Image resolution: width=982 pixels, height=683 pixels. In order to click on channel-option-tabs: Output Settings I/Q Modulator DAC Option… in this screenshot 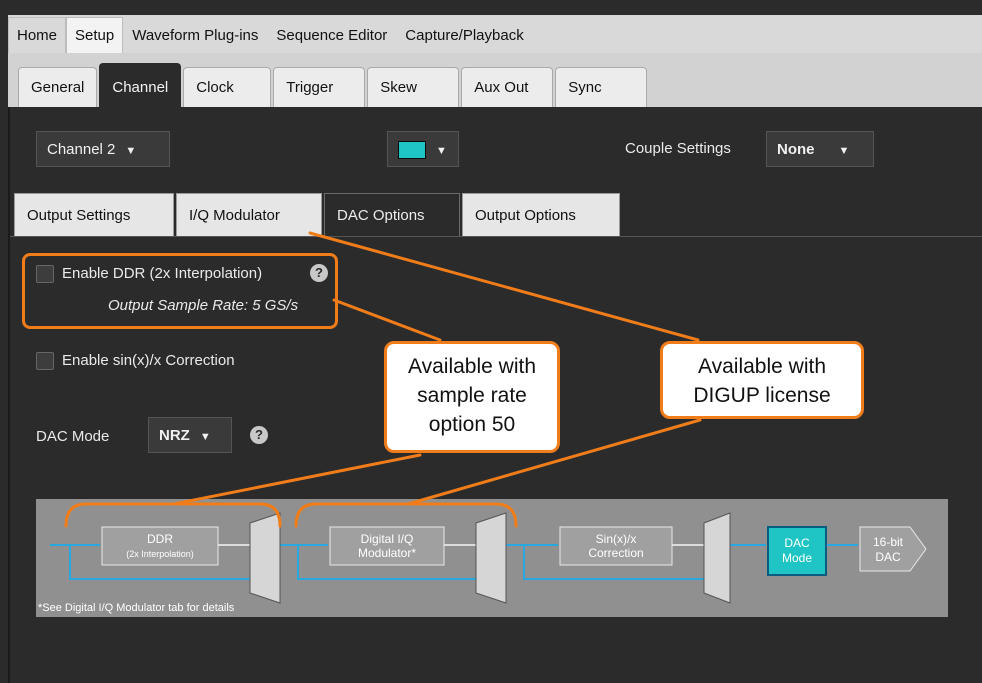, I will do `click(496, 215)`.